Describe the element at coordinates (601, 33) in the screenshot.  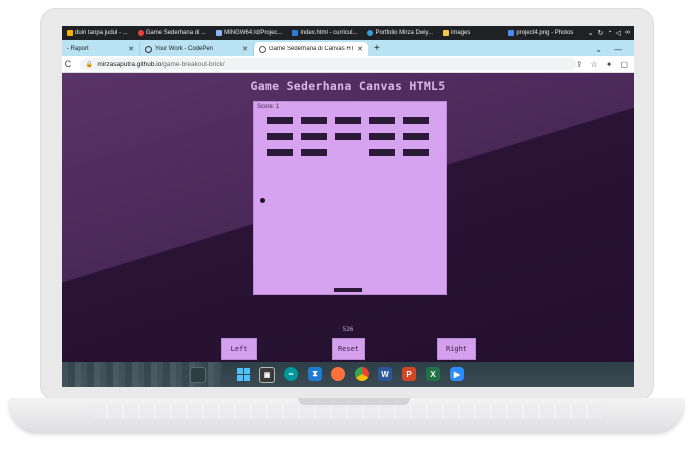
I see `sync-icon: ↻` at that location.